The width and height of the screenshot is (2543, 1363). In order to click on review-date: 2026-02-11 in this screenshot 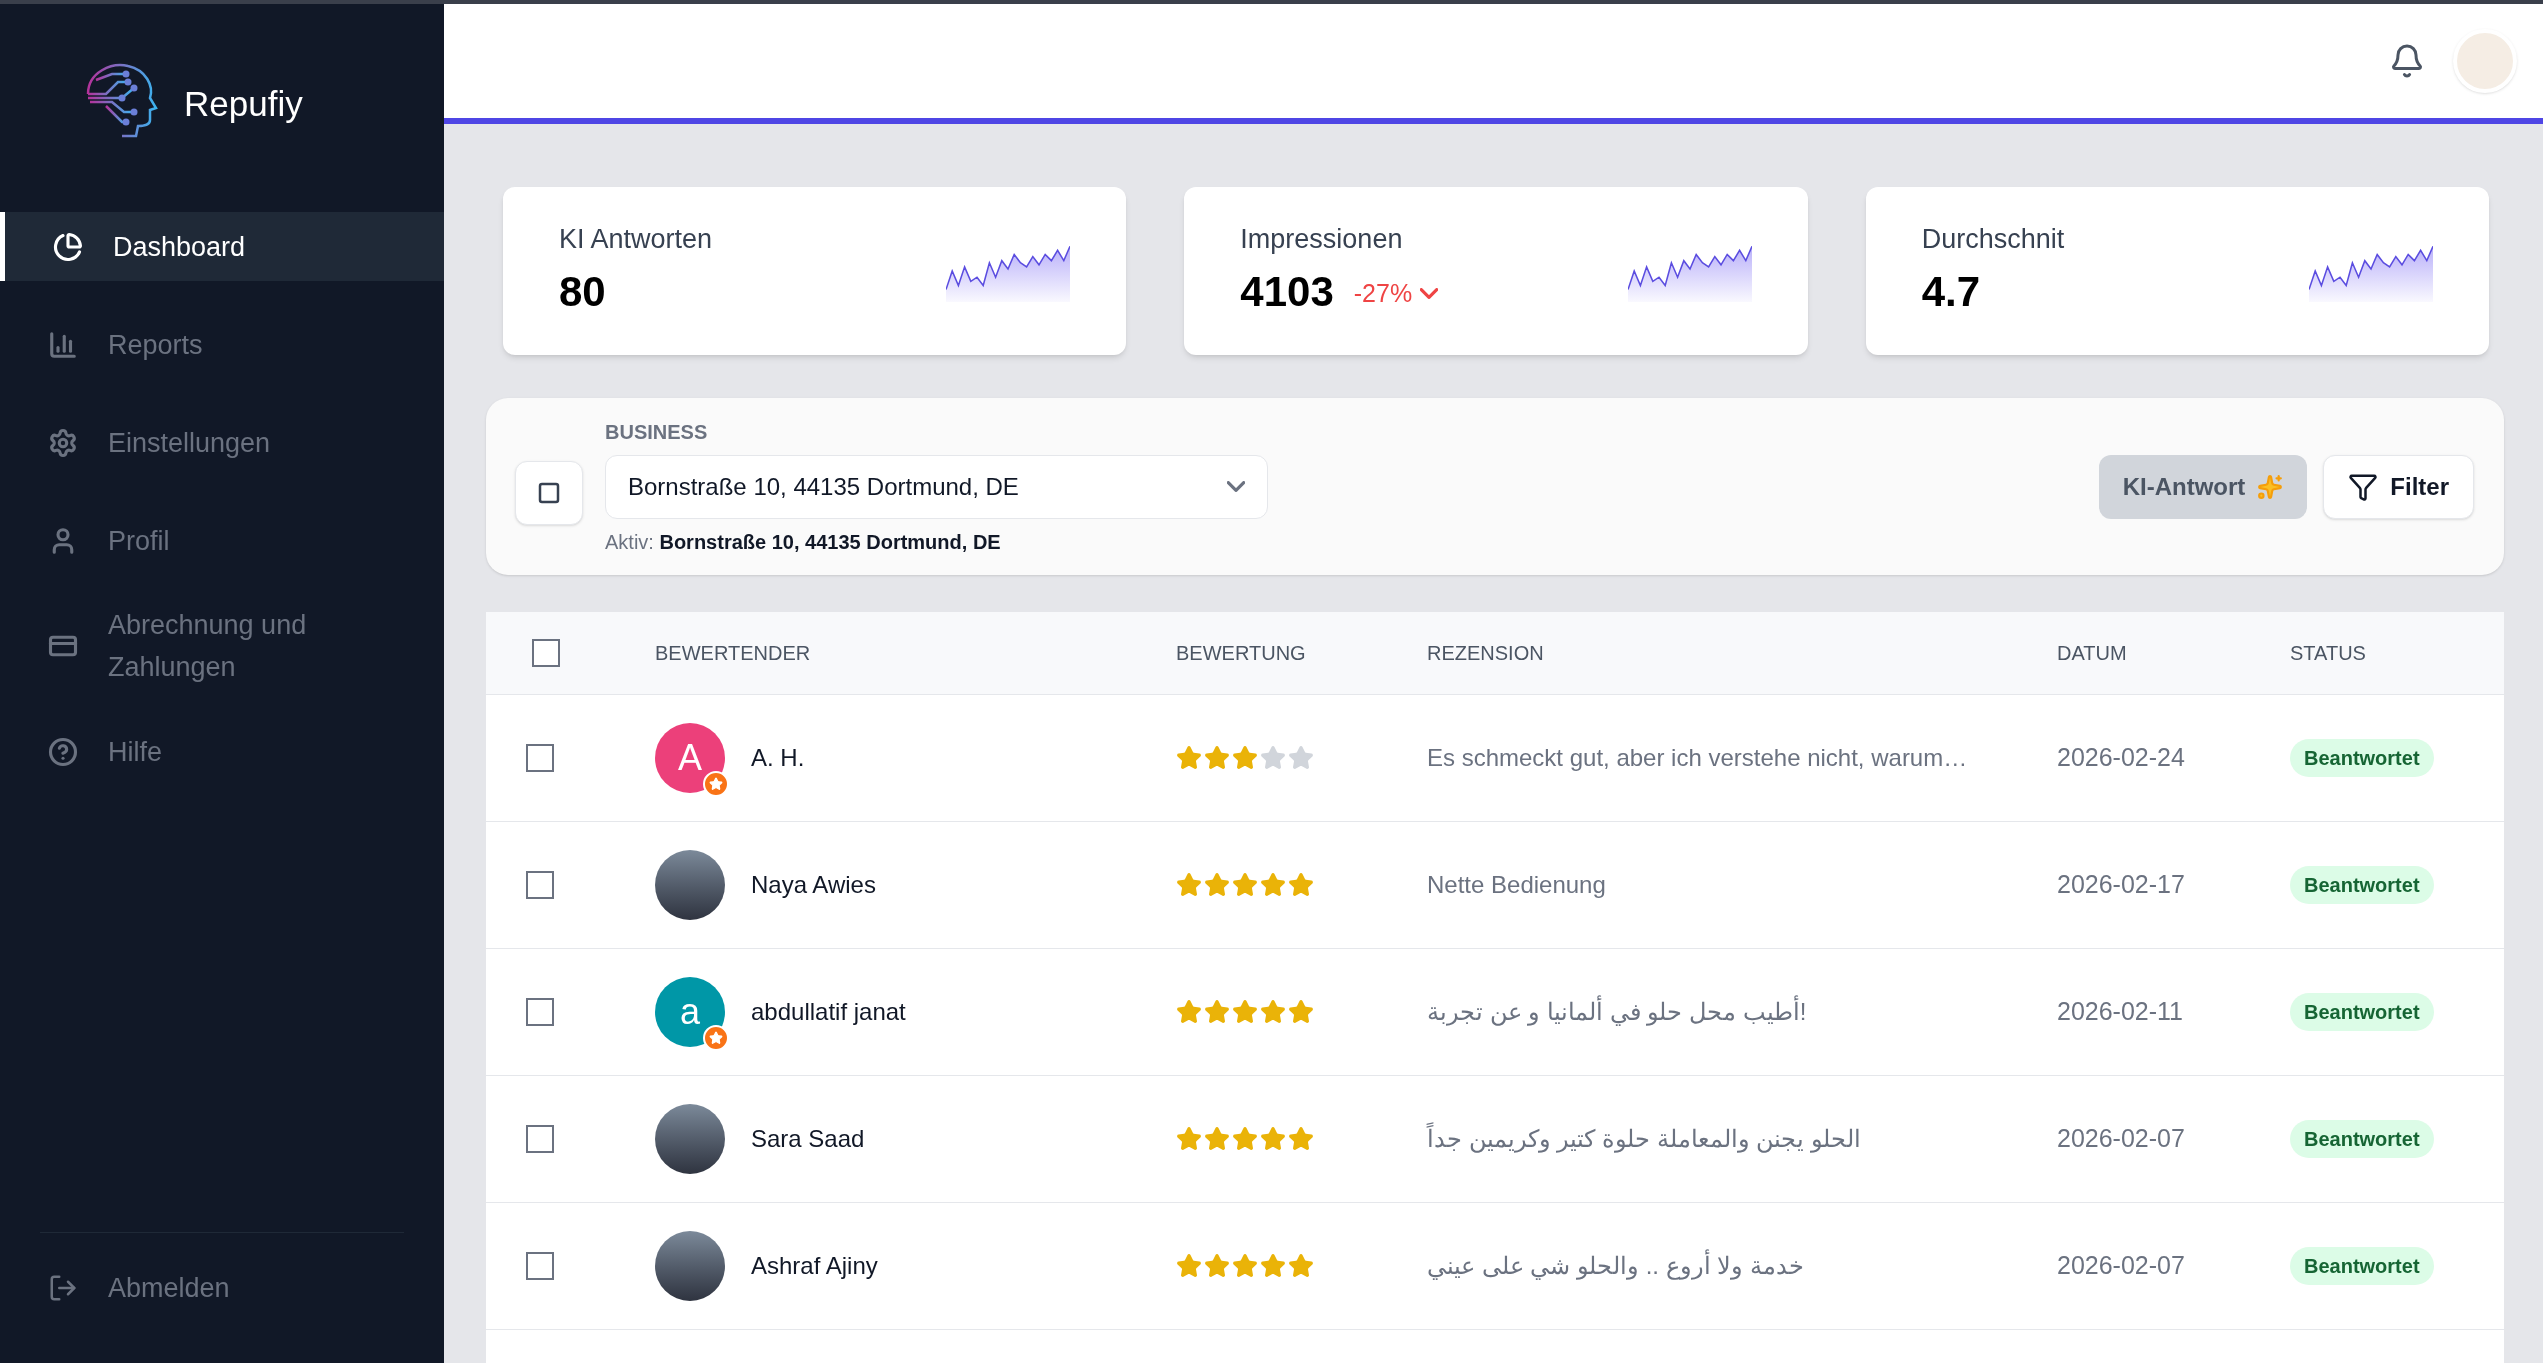, I will do `click(2121, 1012)`.